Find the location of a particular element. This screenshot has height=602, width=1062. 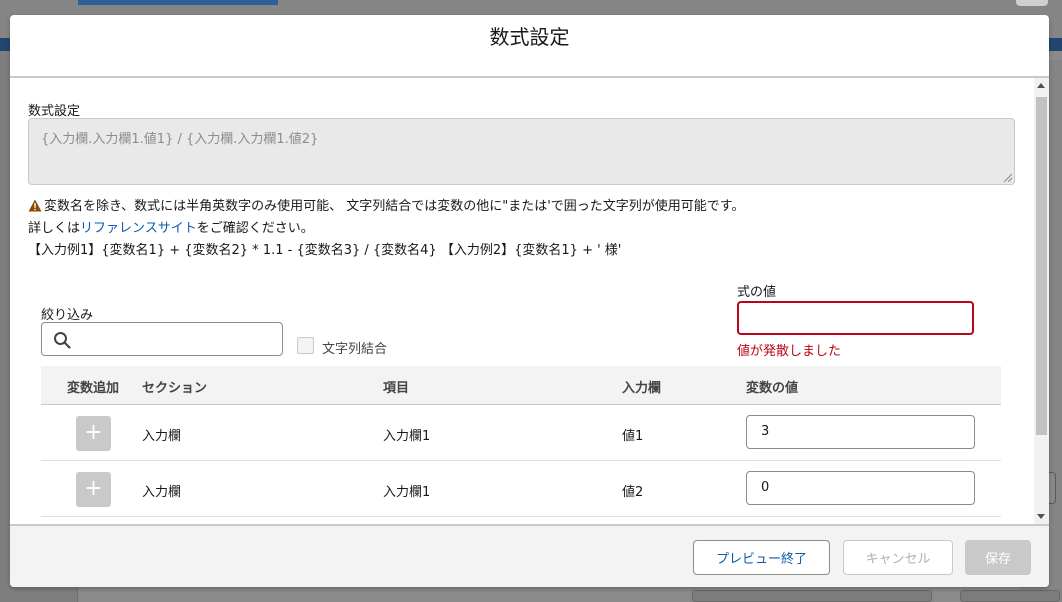

header-section: セクション is located at coordinates (175, 388).